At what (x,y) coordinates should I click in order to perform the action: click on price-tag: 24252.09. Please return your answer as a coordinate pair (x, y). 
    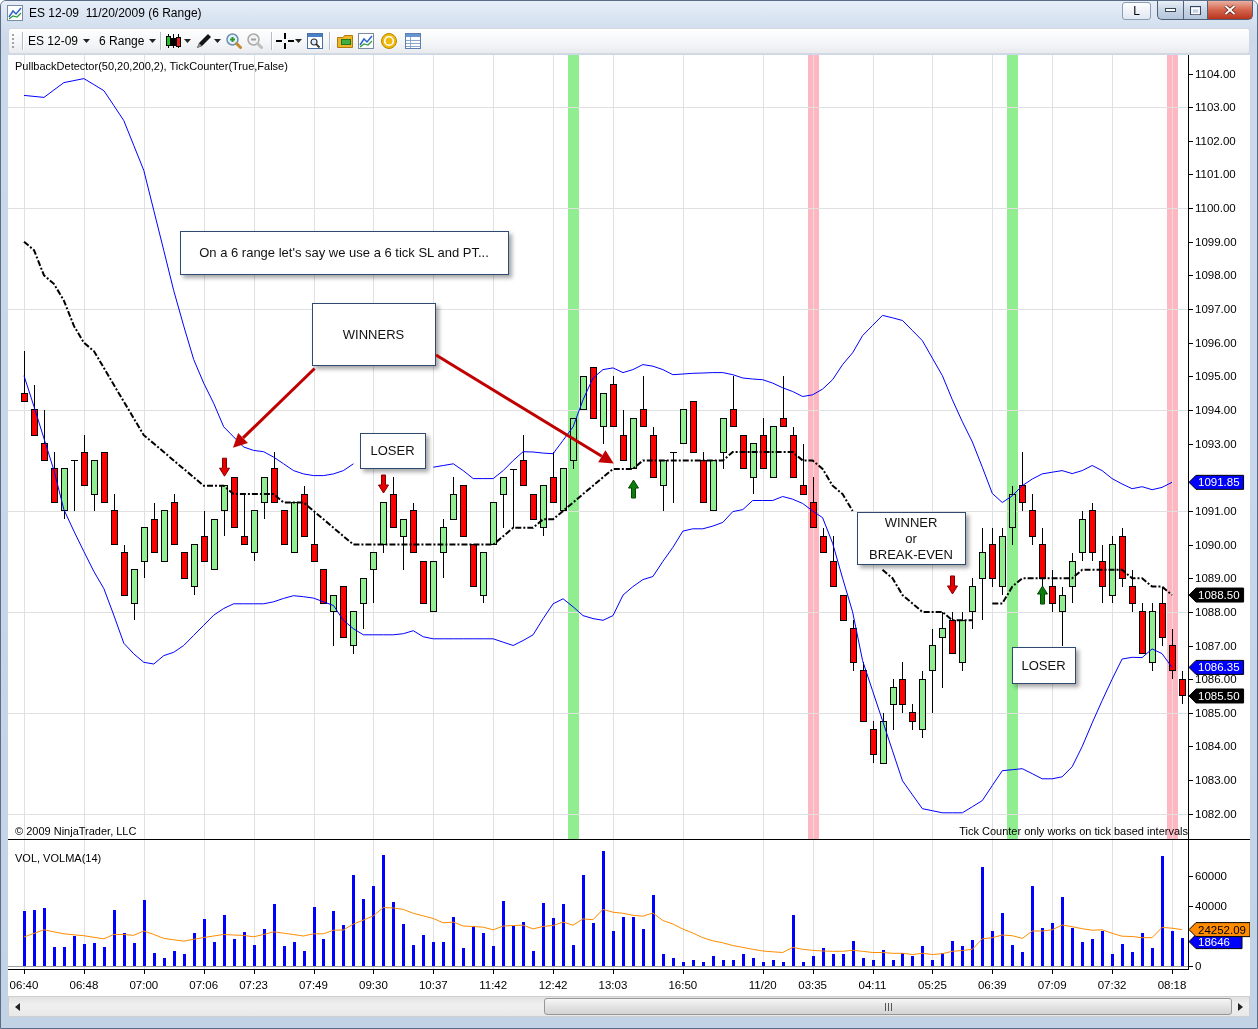
    Looking at the image, I should click on (1219, 930).